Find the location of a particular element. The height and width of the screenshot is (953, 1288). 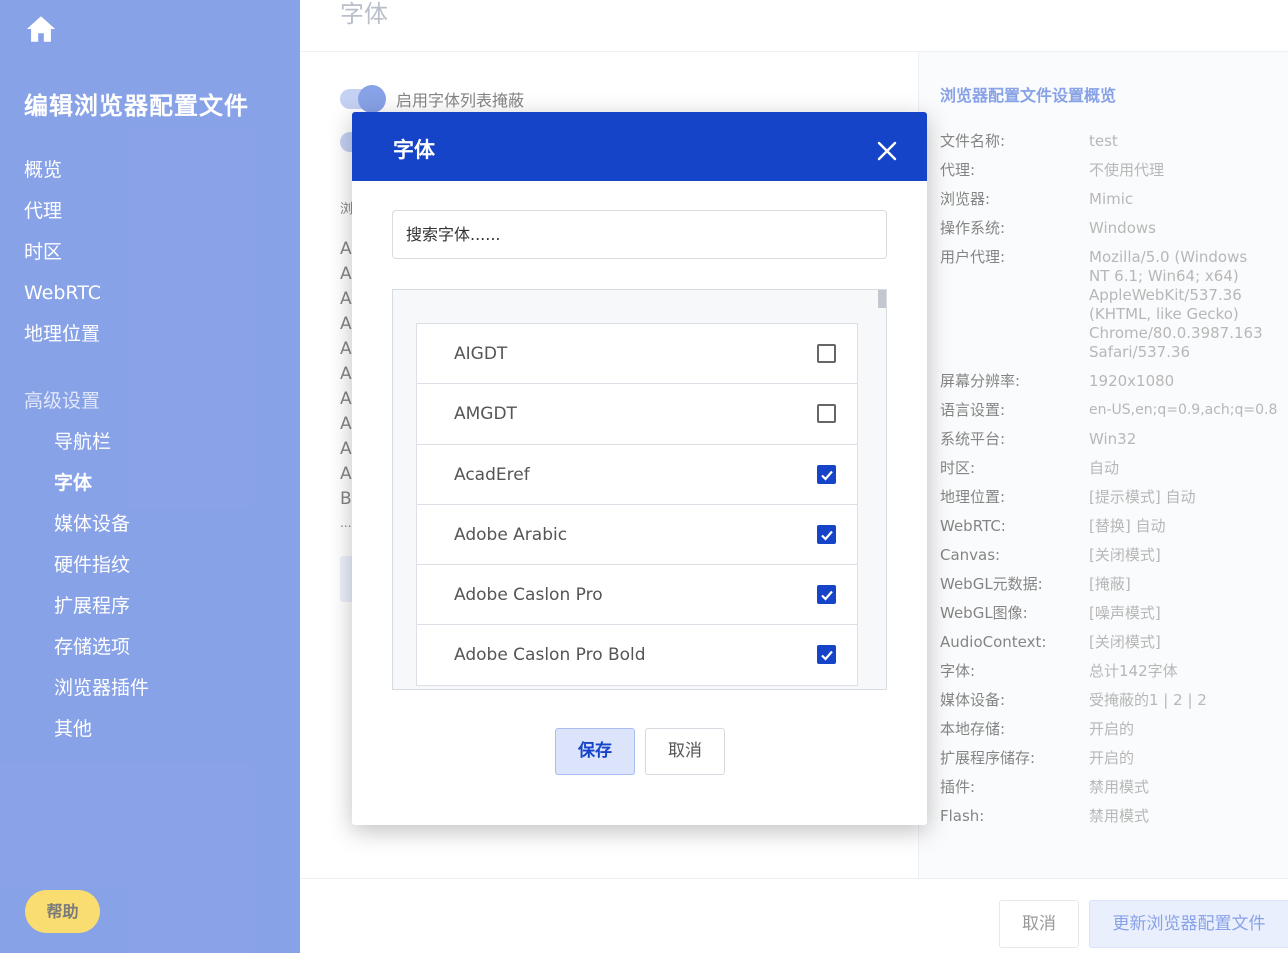

font-item-aigdt: AIGDT is located at coordinates (637, 354).